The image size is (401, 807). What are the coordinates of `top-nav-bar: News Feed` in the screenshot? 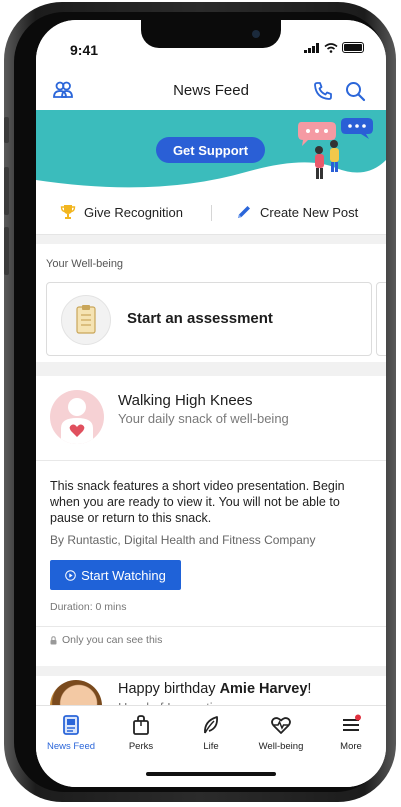 It's located at (211, 91).